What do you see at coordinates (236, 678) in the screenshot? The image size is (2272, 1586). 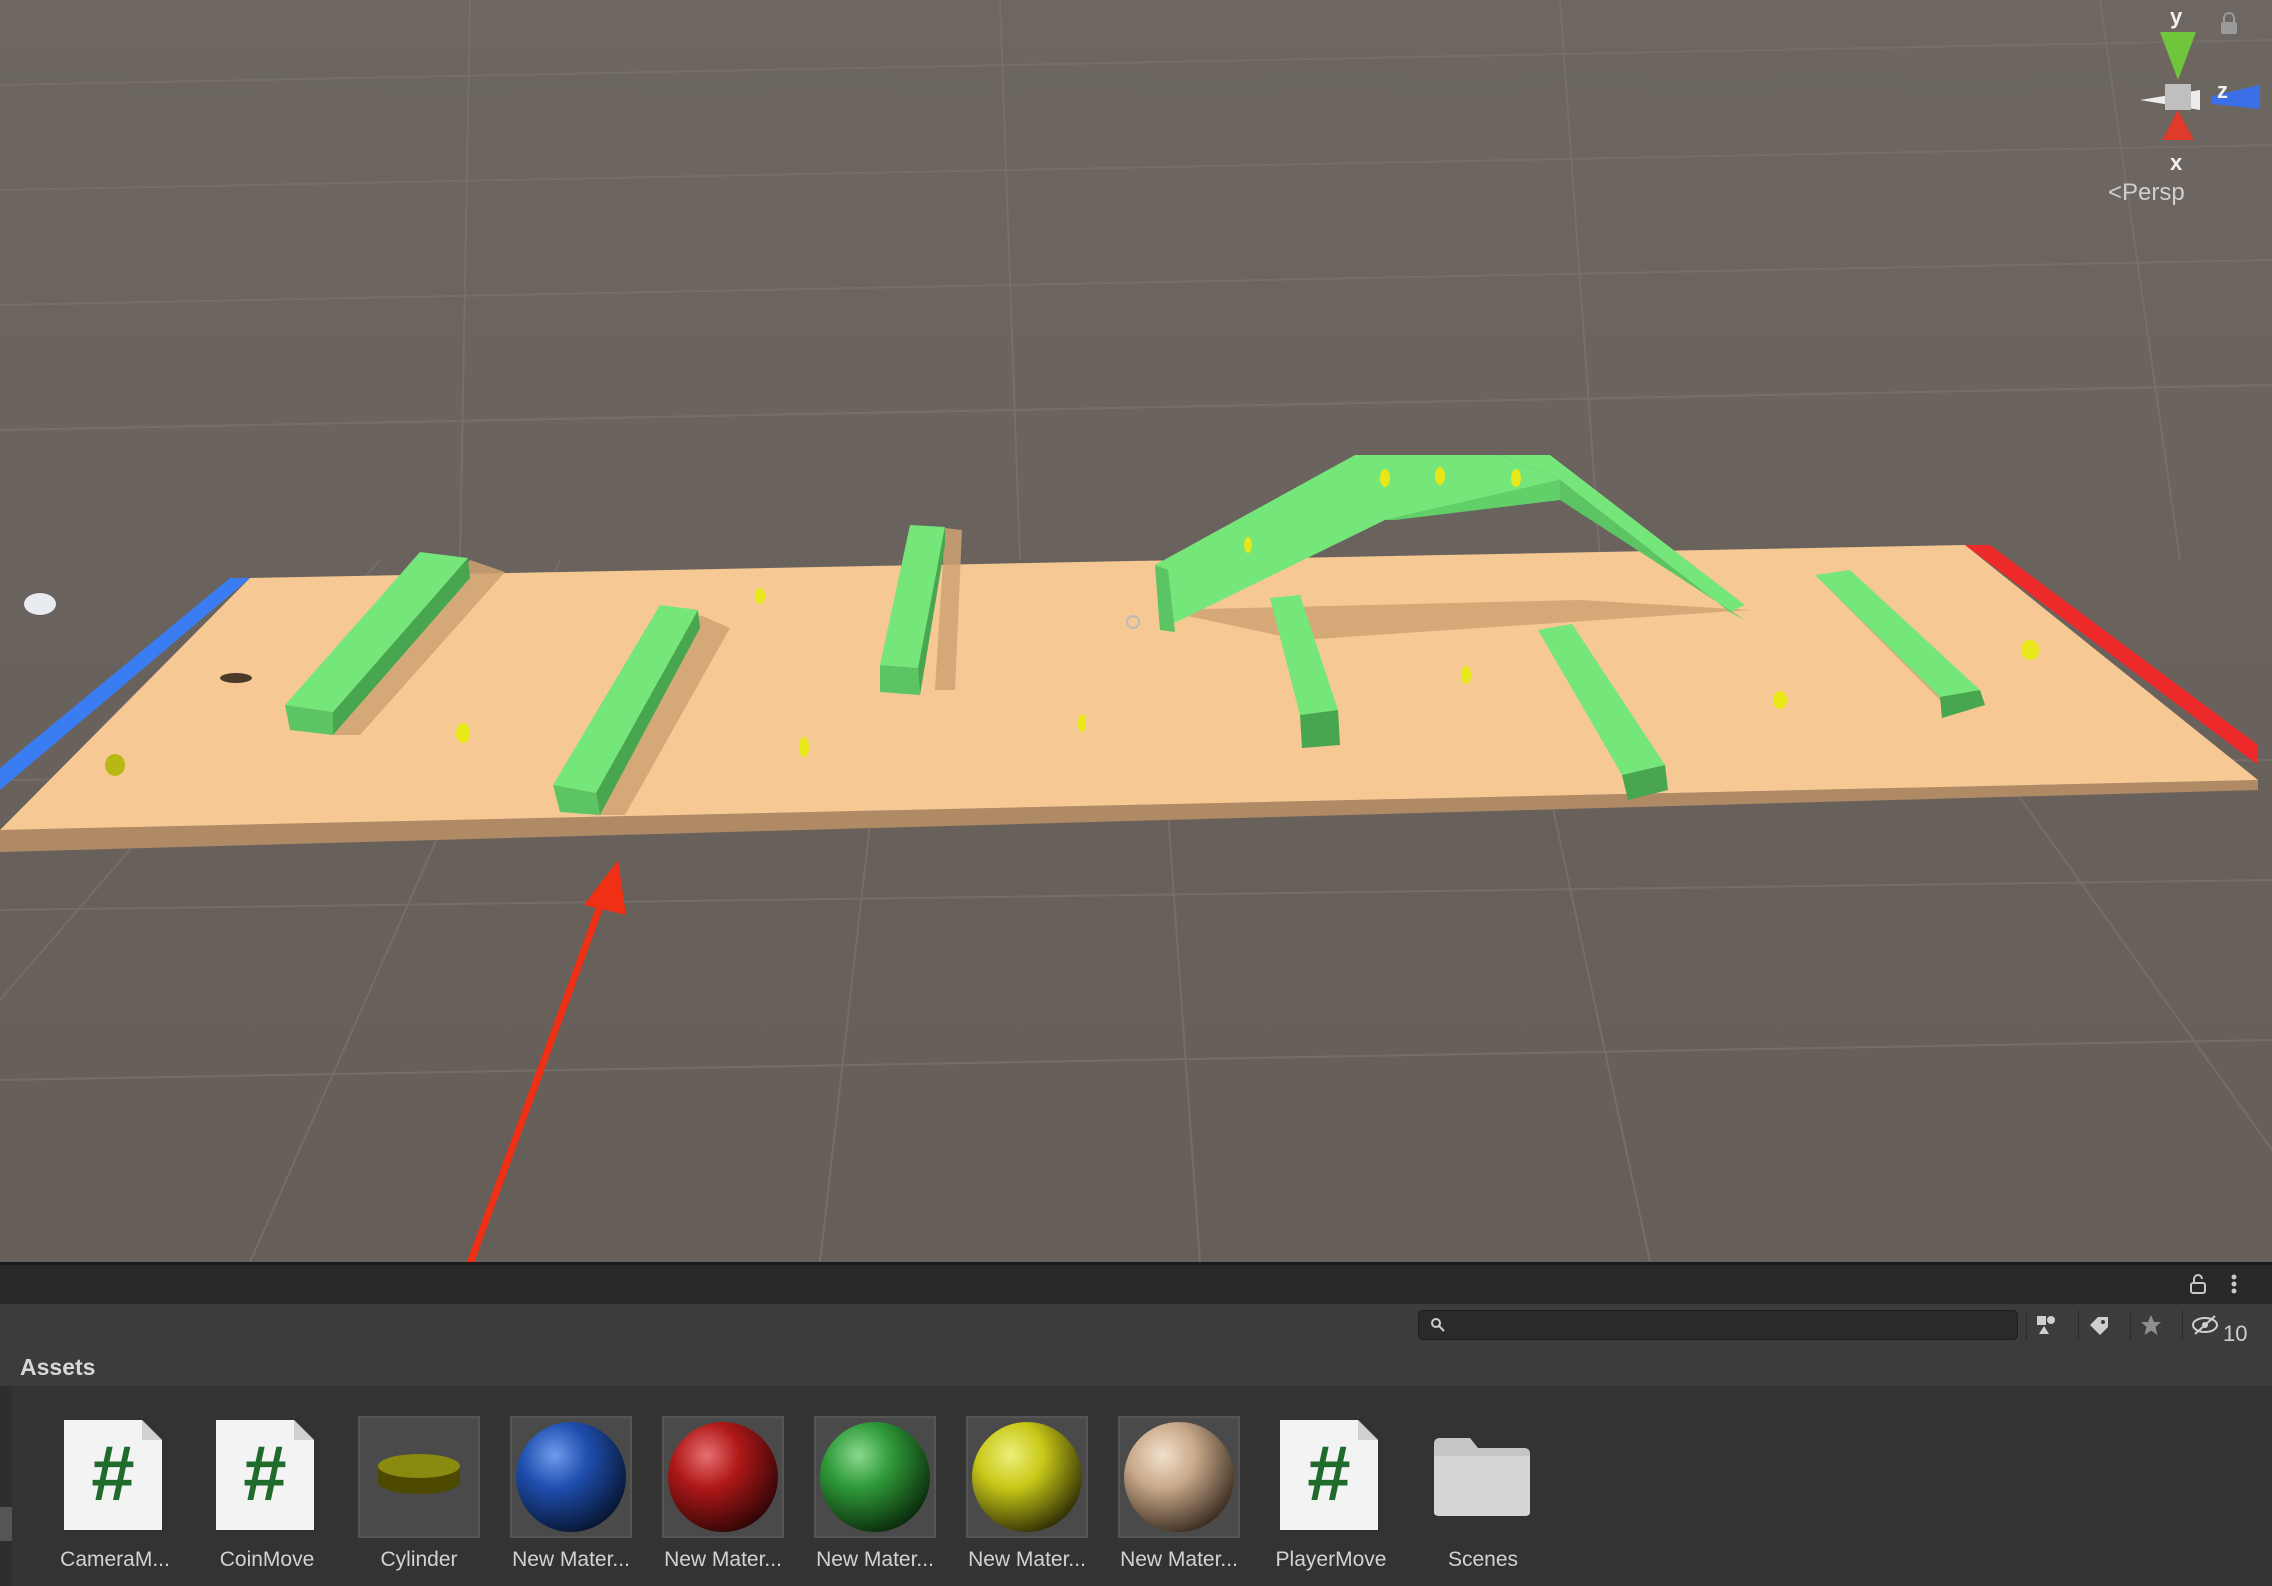 I see `player-shadow` at bounding box center [236, 678].